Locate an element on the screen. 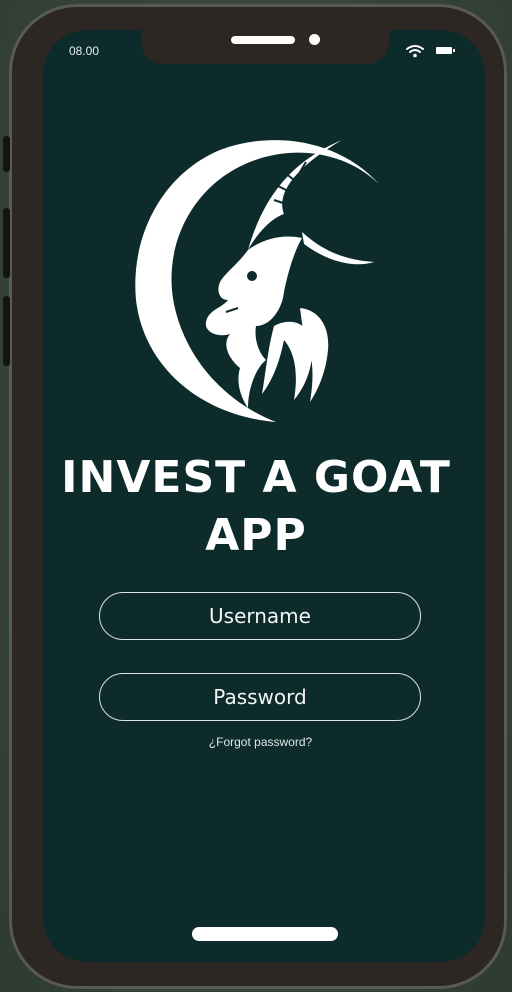 Image resolution: width=512 pixels, height=992 pixels. home-indicator is located at coordinates (265, 934).